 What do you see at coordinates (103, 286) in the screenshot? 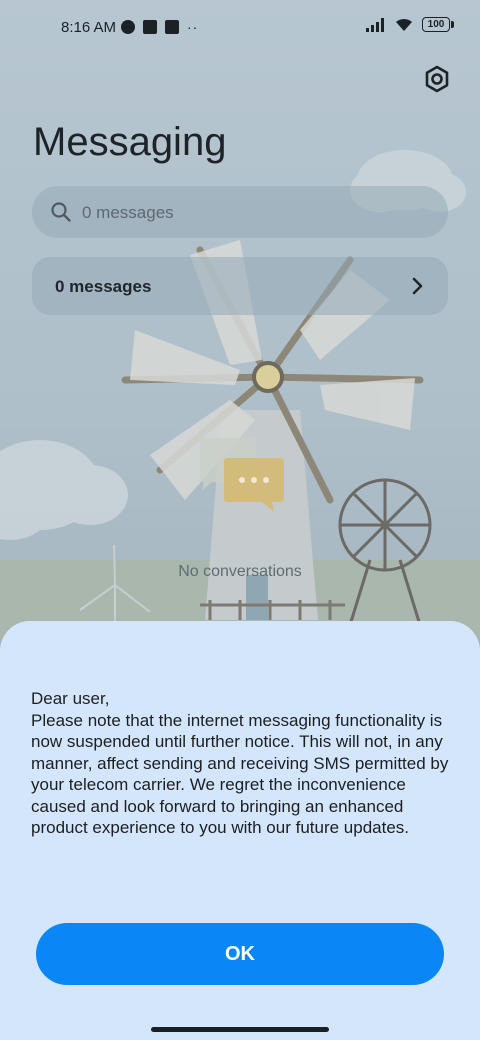
I see `messages-count-label: 0 messages` at bounding box center [103, 286].